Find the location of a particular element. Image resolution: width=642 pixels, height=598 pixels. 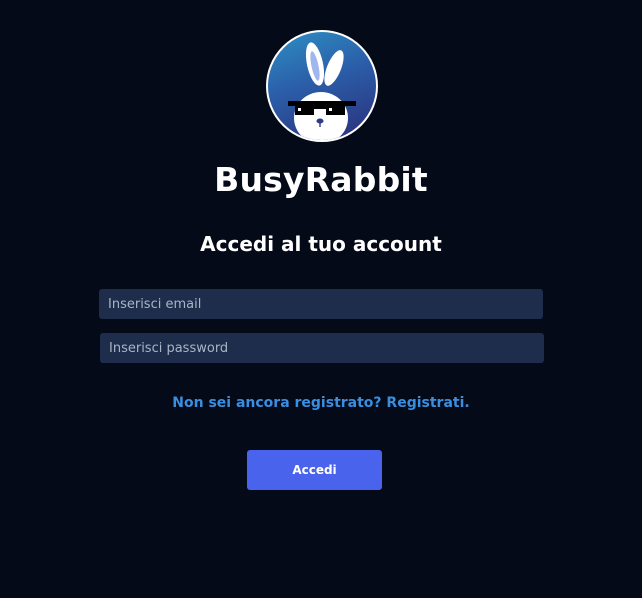

login-heading: Accedi al tuo account is located at coordinates (321, 244).